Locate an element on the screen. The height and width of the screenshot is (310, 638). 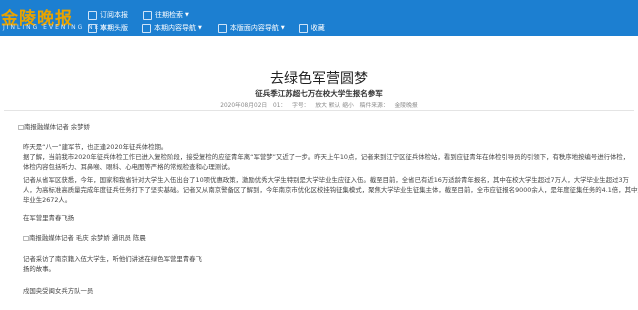
paragraph: 体检内容包括听力、耳鼻喉、眼科、心电图等严格的常规检查和心理测试。 is located at coordinates (128, 167).